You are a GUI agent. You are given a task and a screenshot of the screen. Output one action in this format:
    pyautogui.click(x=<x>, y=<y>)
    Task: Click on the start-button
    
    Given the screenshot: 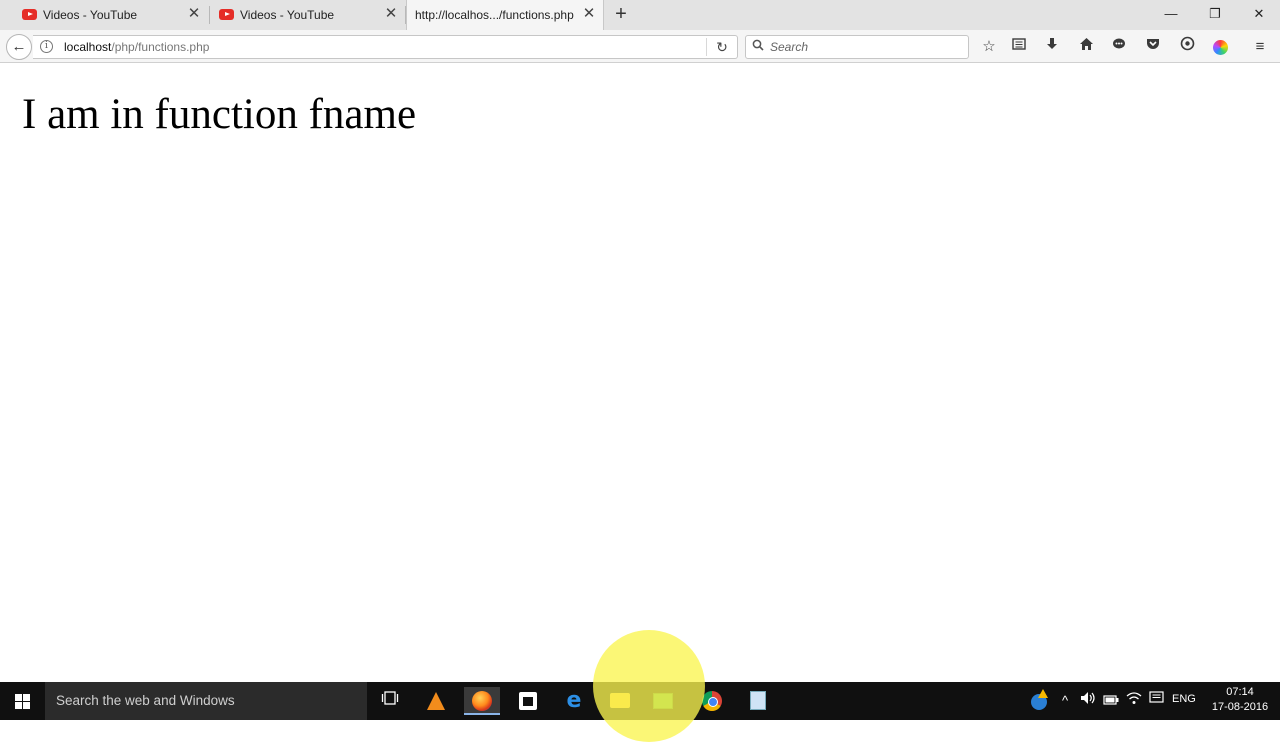 What is the action you would take?
    pyautogui.click(x=22, y=701)
    